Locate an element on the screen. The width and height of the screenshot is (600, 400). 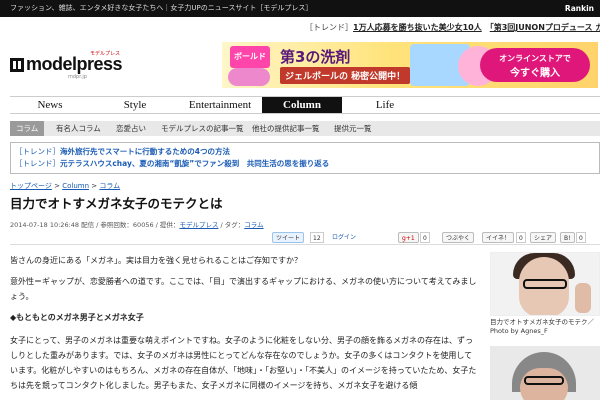
breadcrumb: トップページ > Column > コラム is located at coordinates (65, 186).